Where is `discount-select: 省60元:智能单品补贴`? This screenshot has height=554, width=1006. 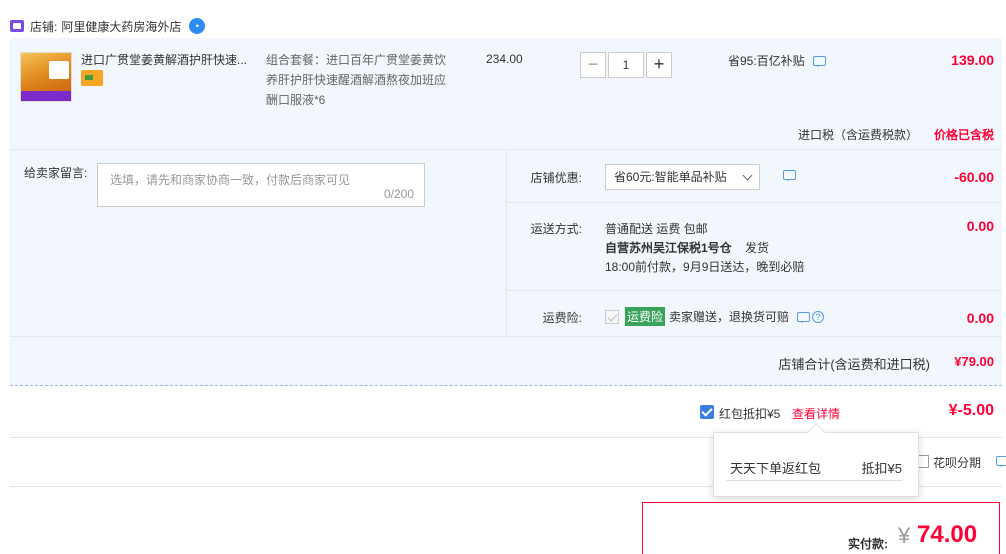
discount-select: 省60元:智能单品补贴 is located at coordinates (682, 177).